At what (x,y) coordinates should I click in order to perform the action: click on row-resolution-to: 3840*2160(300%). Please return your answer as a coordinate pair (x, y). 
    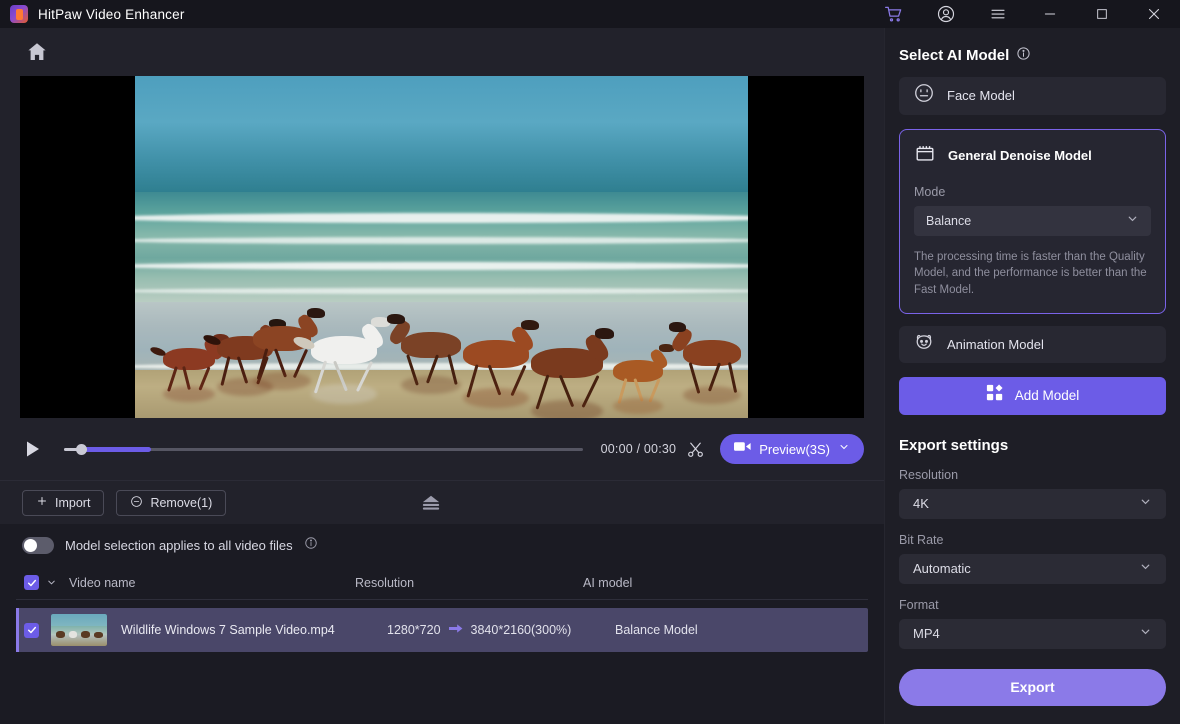
    Looking at the image, I should click on (521, 630).